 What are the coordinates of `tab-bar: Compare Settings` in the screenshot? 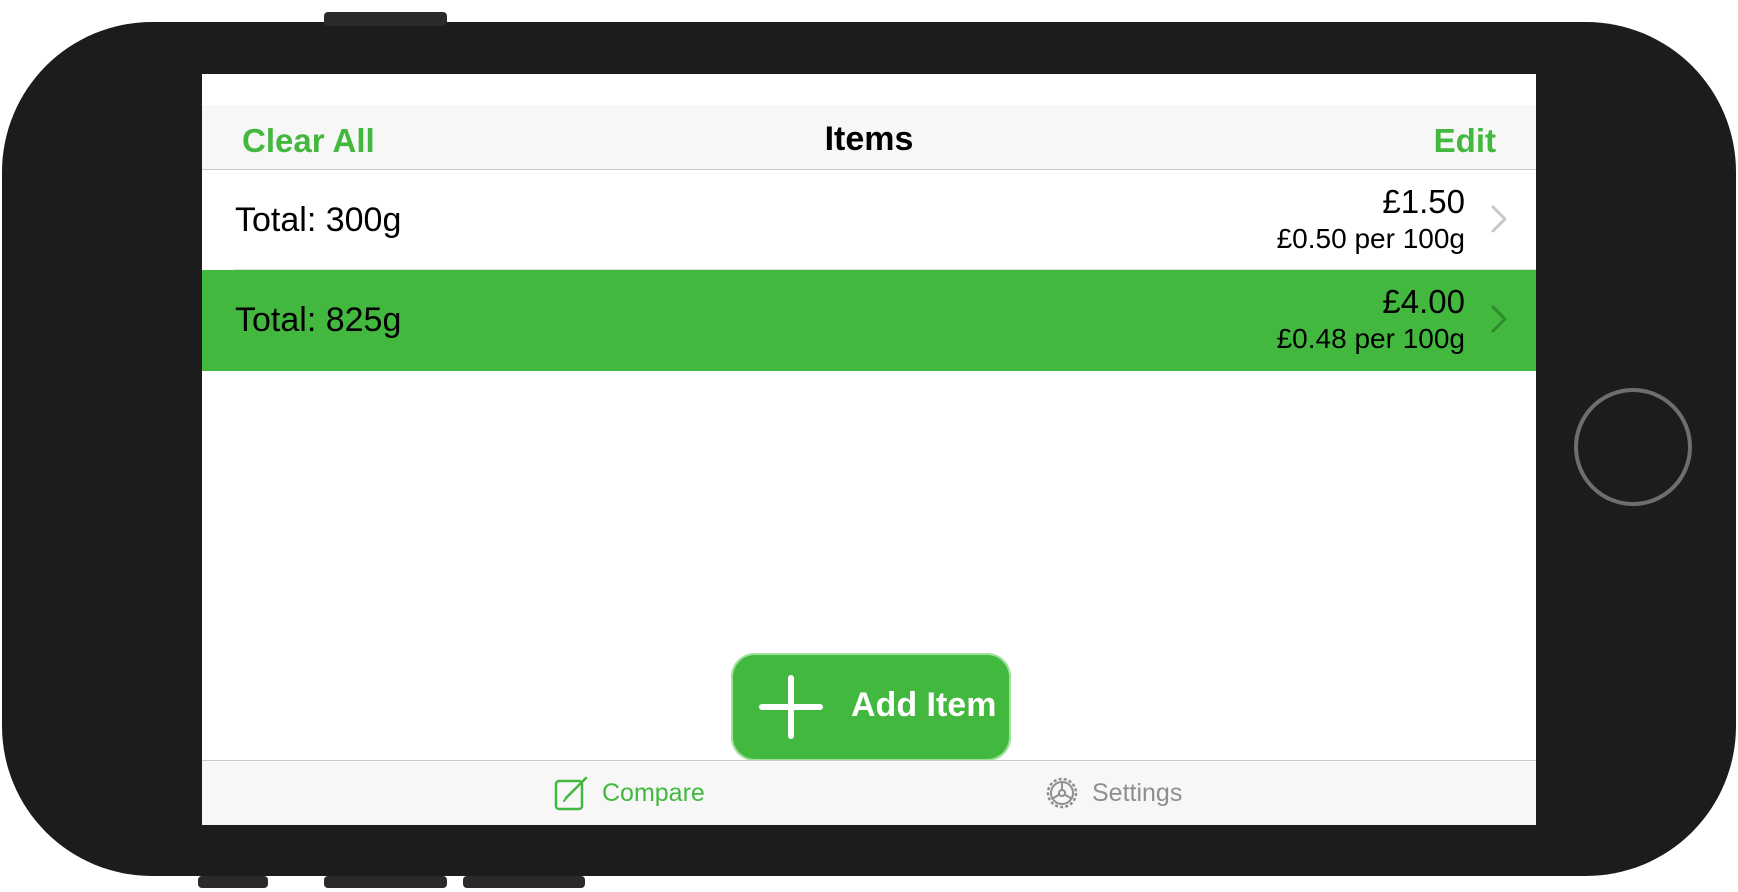 It's located at (869, 792).